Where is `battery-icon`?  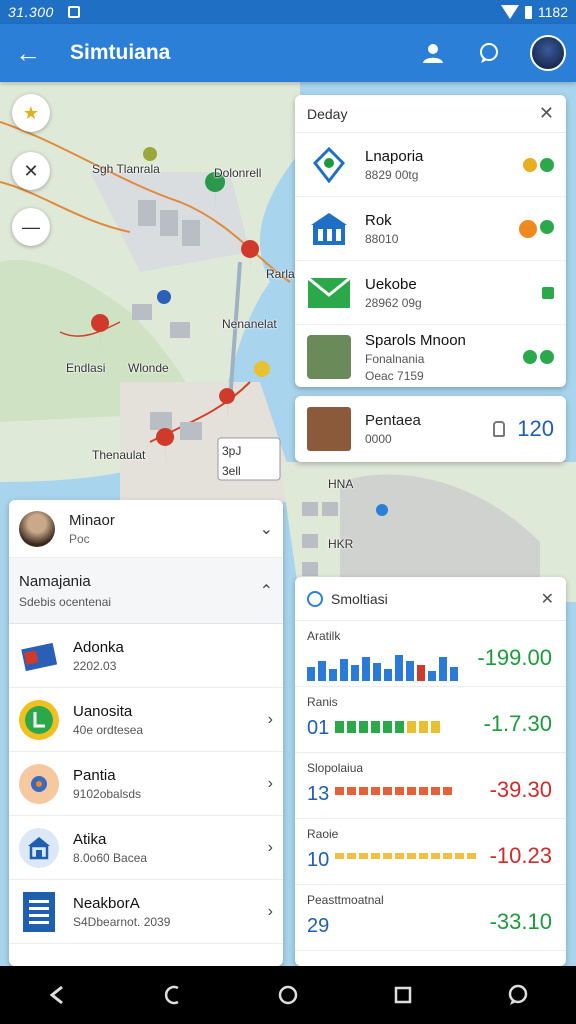 battery-icon is located at coordinates (528, 12).